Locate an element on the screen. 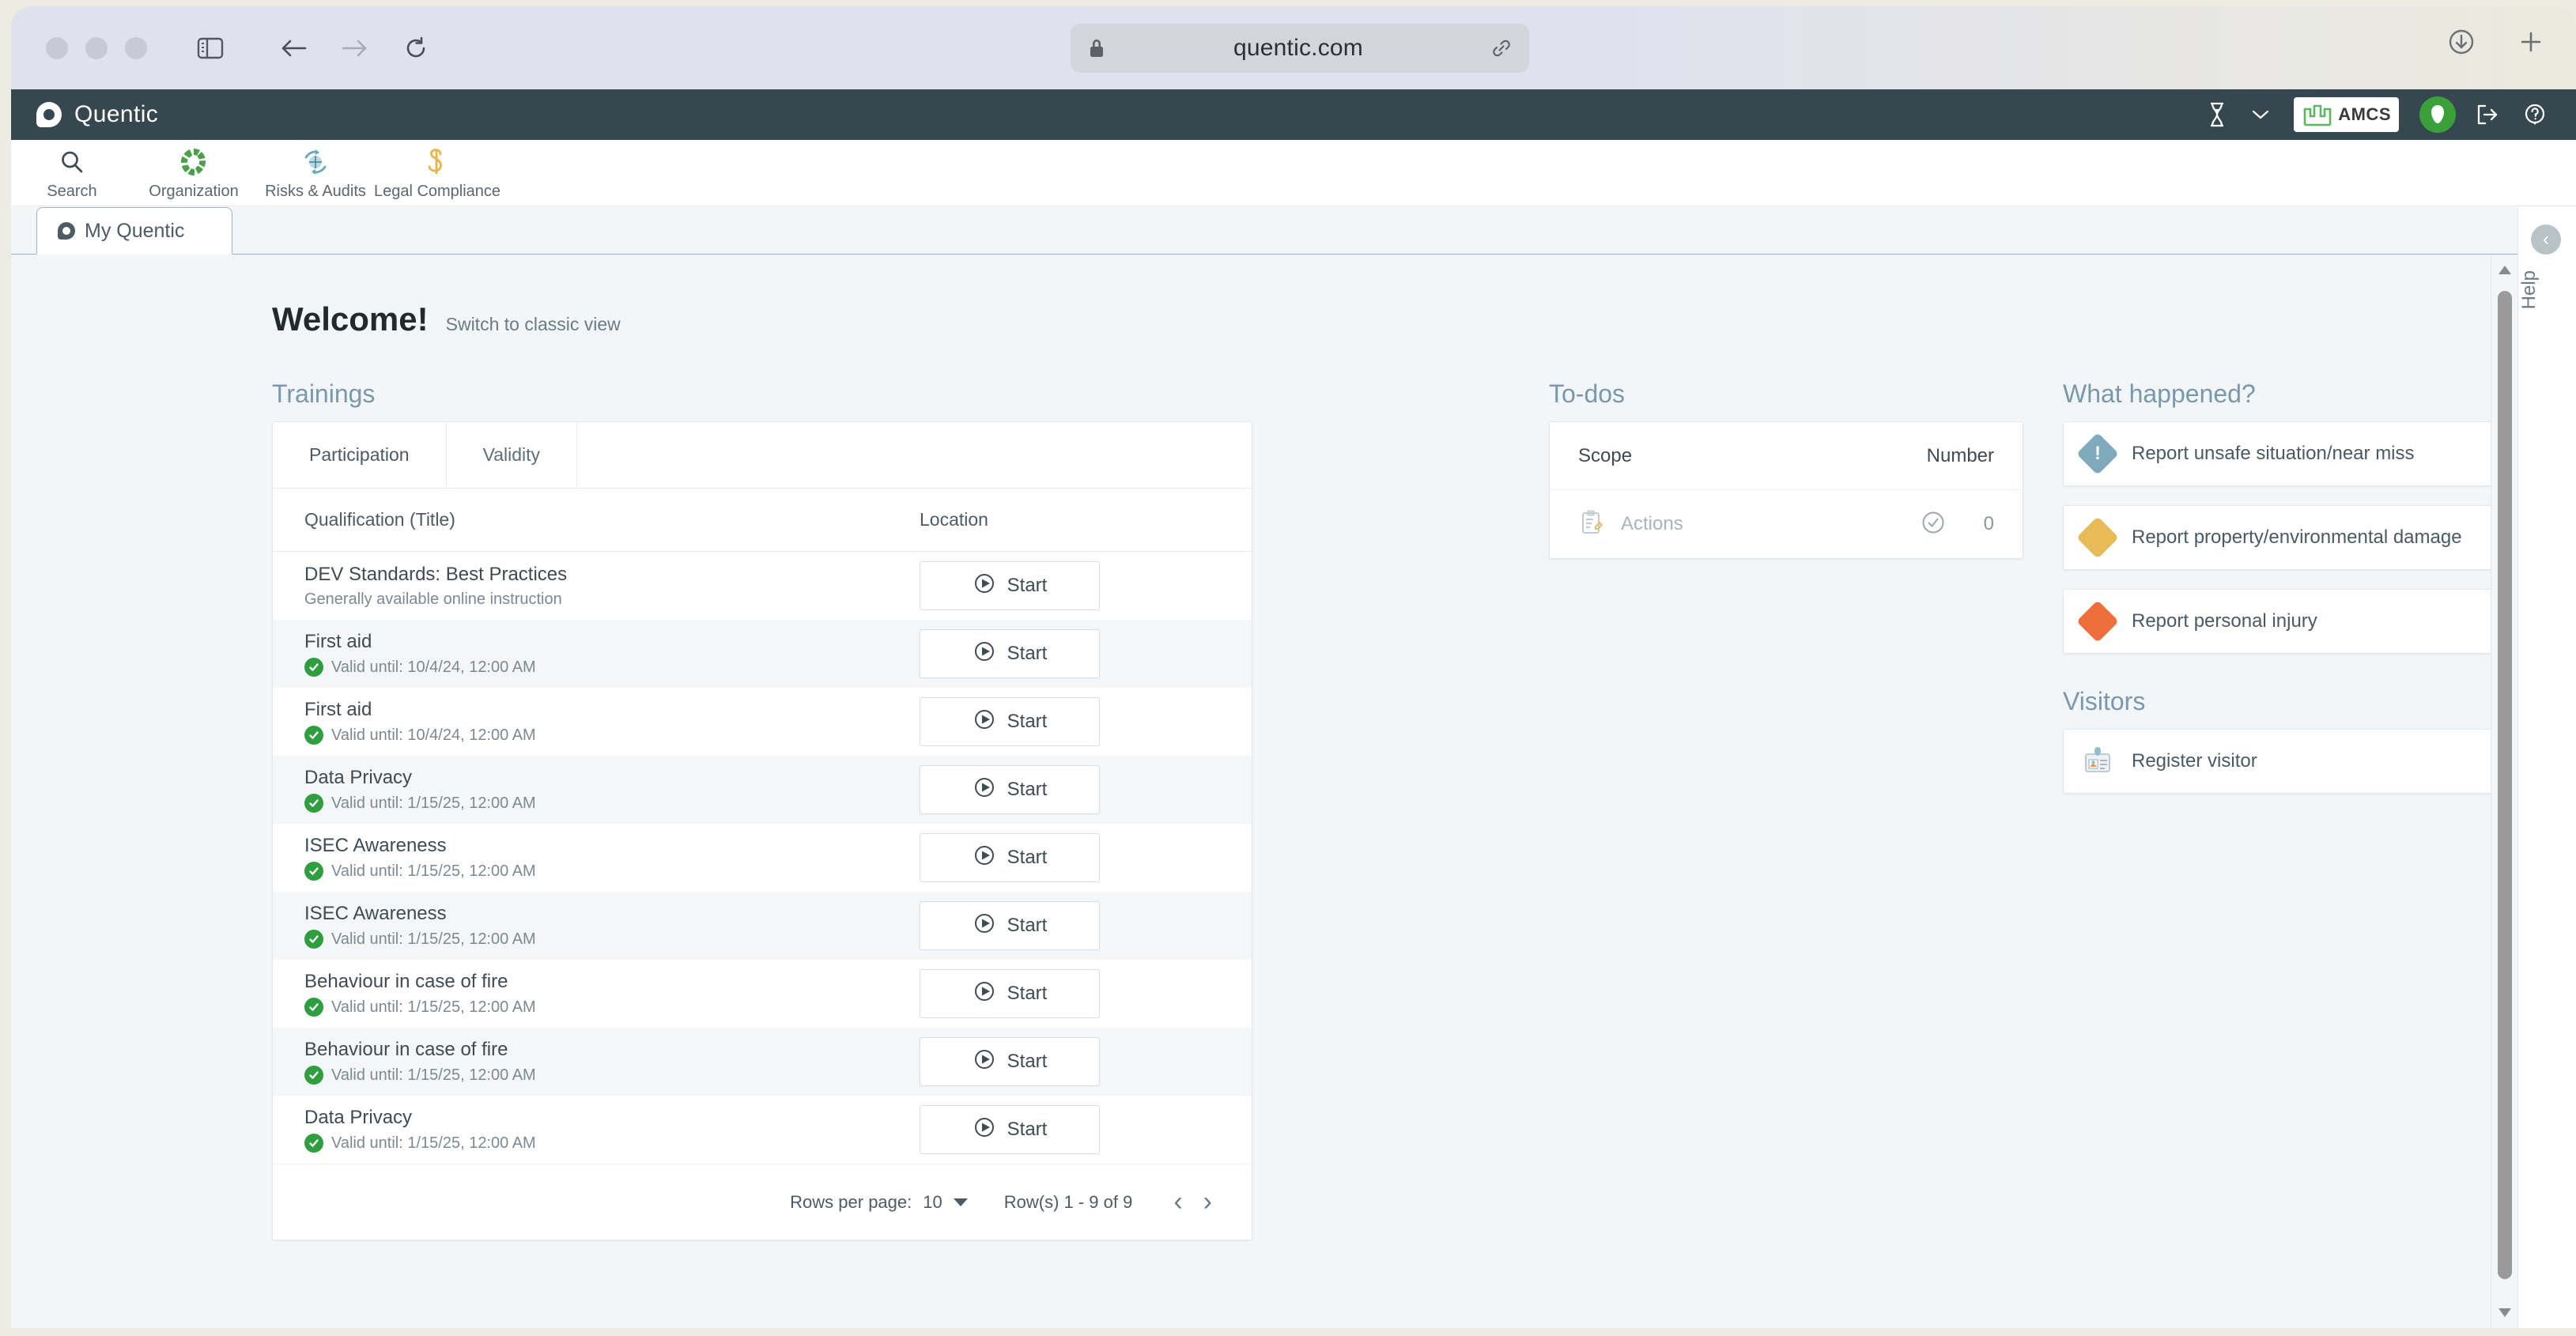 The height and width of the screenshot is (1336, 2576). user-silhouette-icon is located at coordinates (2437, 114).